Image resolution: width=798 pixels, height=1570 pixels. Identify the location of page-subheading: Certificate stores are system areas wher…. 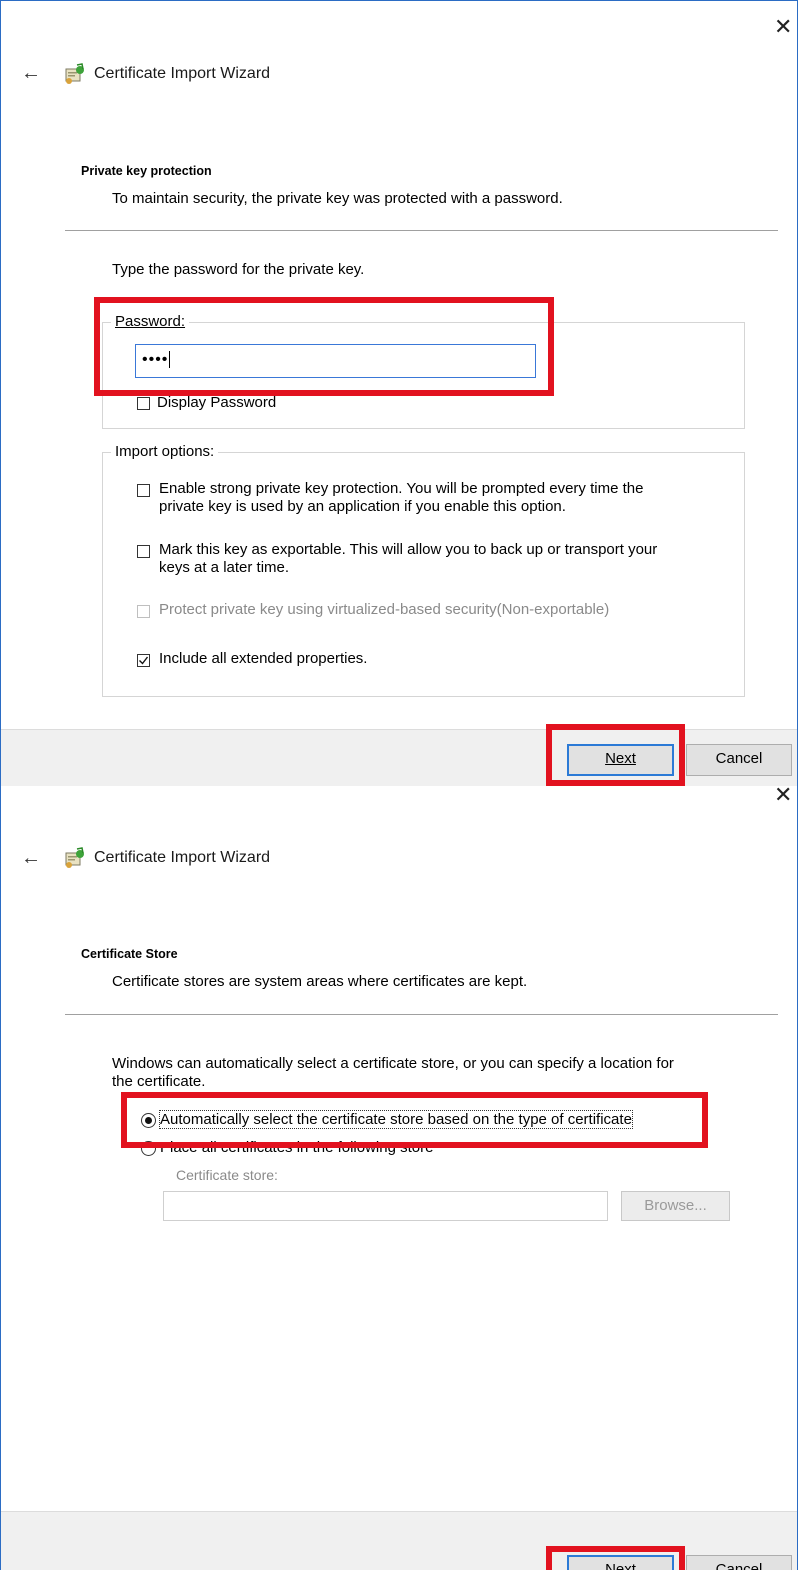
(320, 981).